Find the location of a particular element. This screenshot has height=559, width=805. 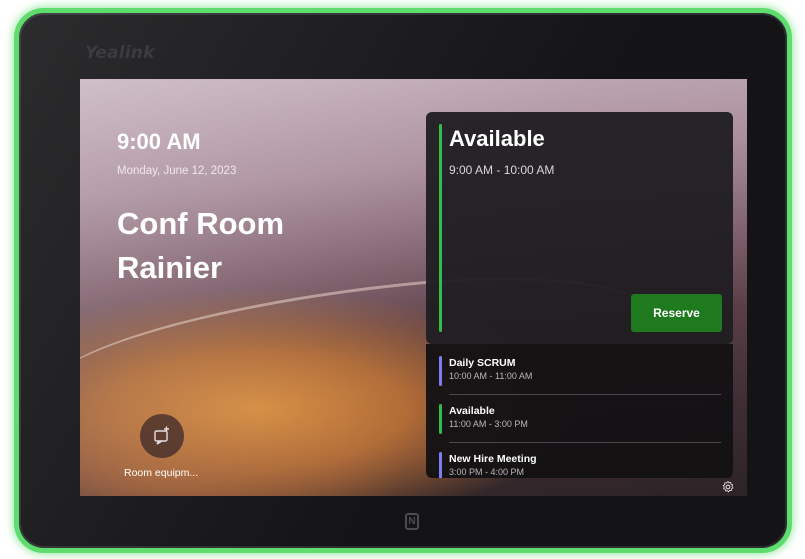

report-equipment-icon is located at coordinates (161, 435).